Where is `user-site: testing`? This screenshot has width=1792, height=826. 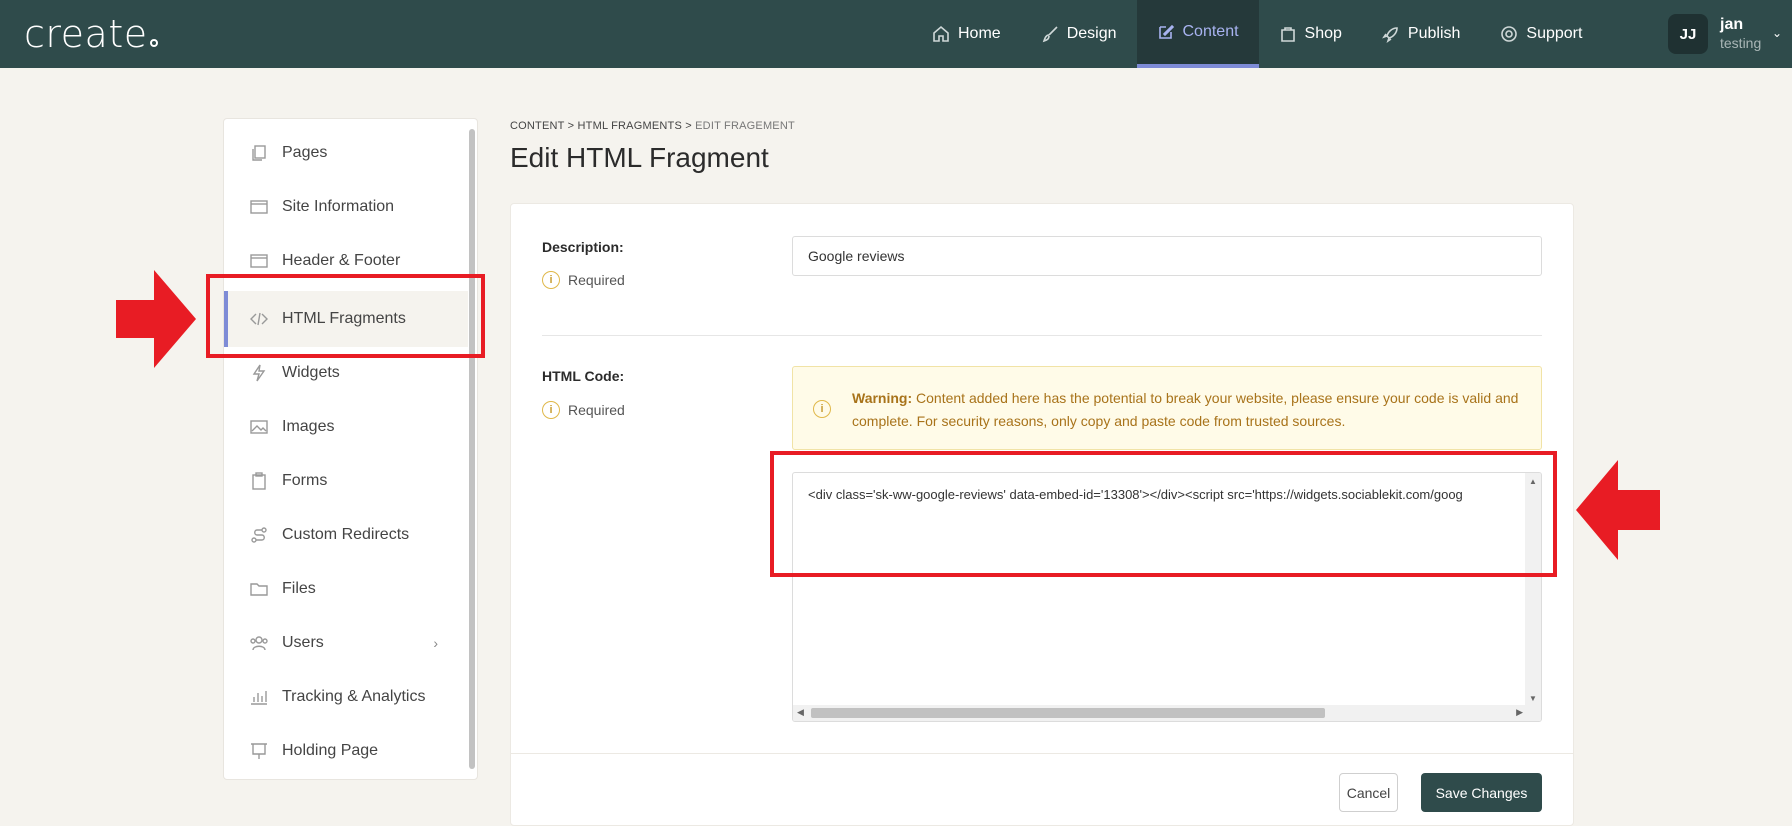
user-site: testing is located at coordinates (1741, 43).